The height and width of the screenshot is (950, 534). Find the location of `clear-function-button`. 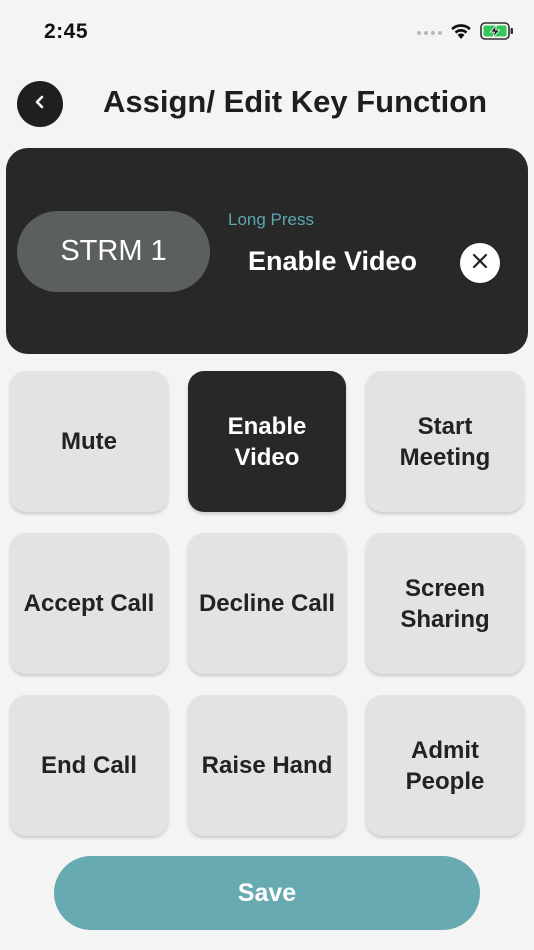

clear-function-button is located at coordinates (480, 263).